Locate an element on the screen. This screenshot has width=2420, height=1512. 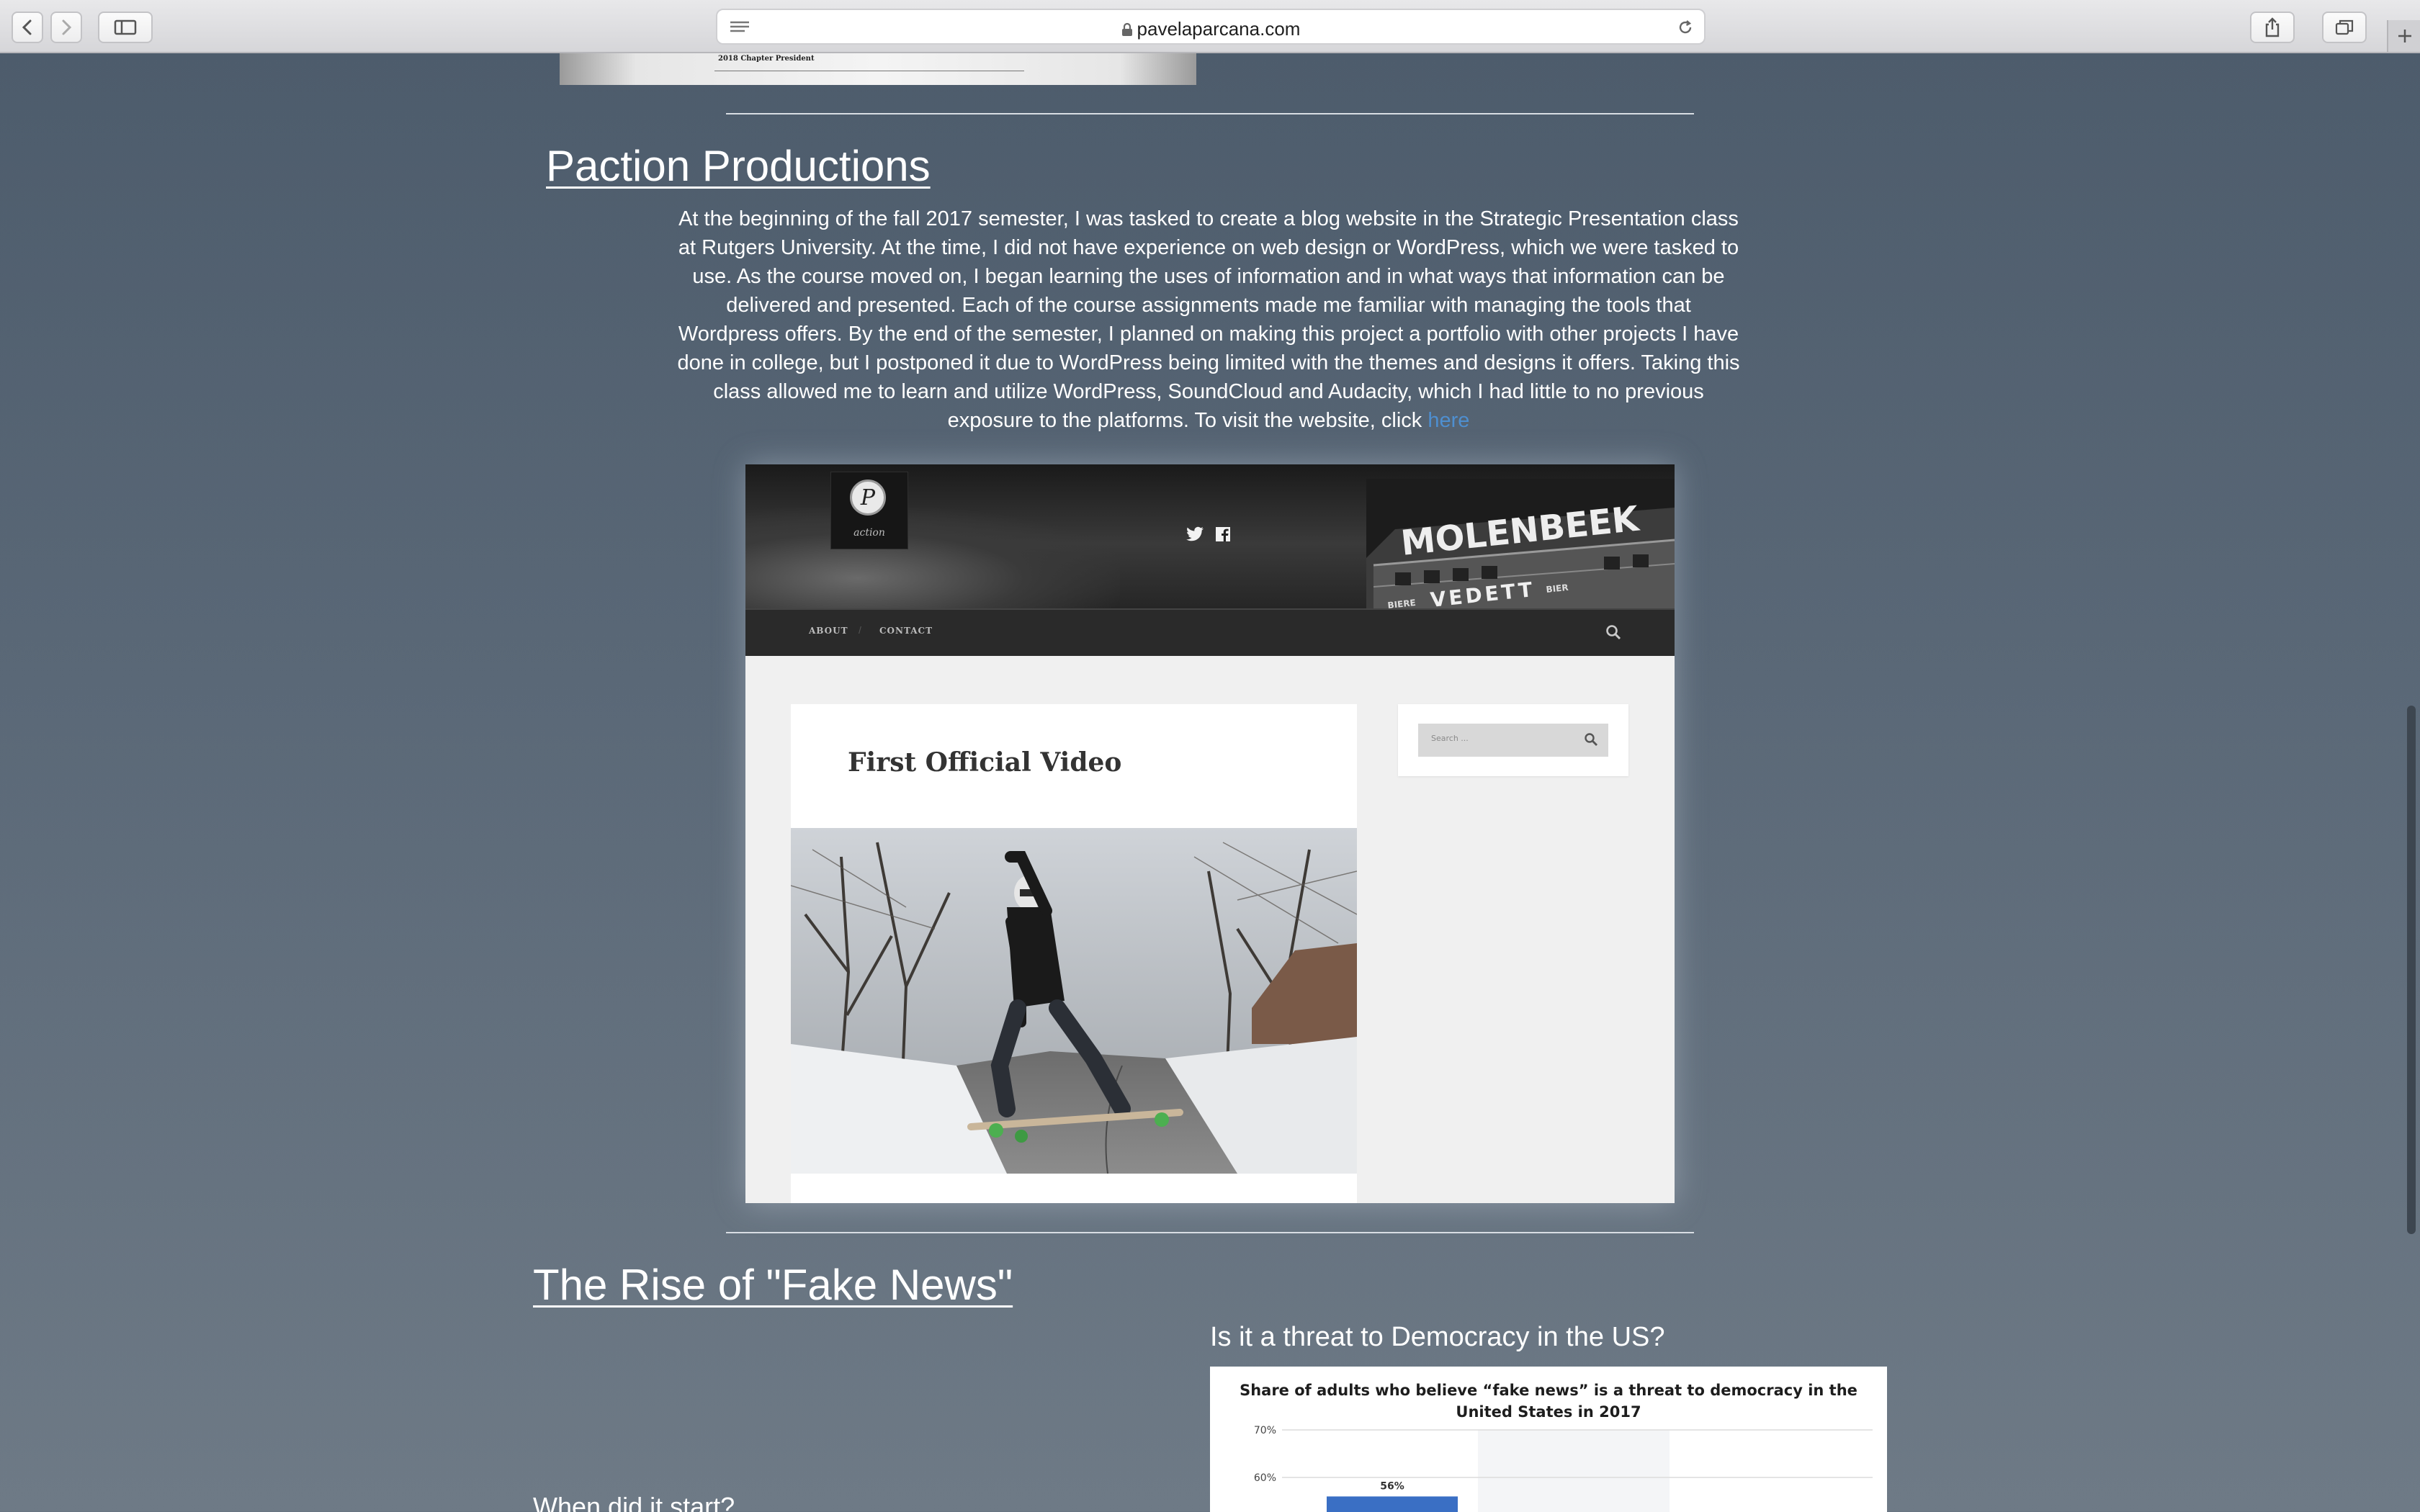
post-title: First Official Video is located at coordinates (984, 762).